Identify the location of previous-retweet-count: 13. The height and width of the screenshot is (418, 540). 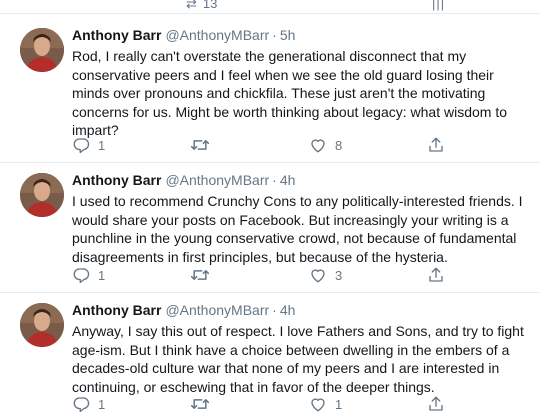
(210, 5).